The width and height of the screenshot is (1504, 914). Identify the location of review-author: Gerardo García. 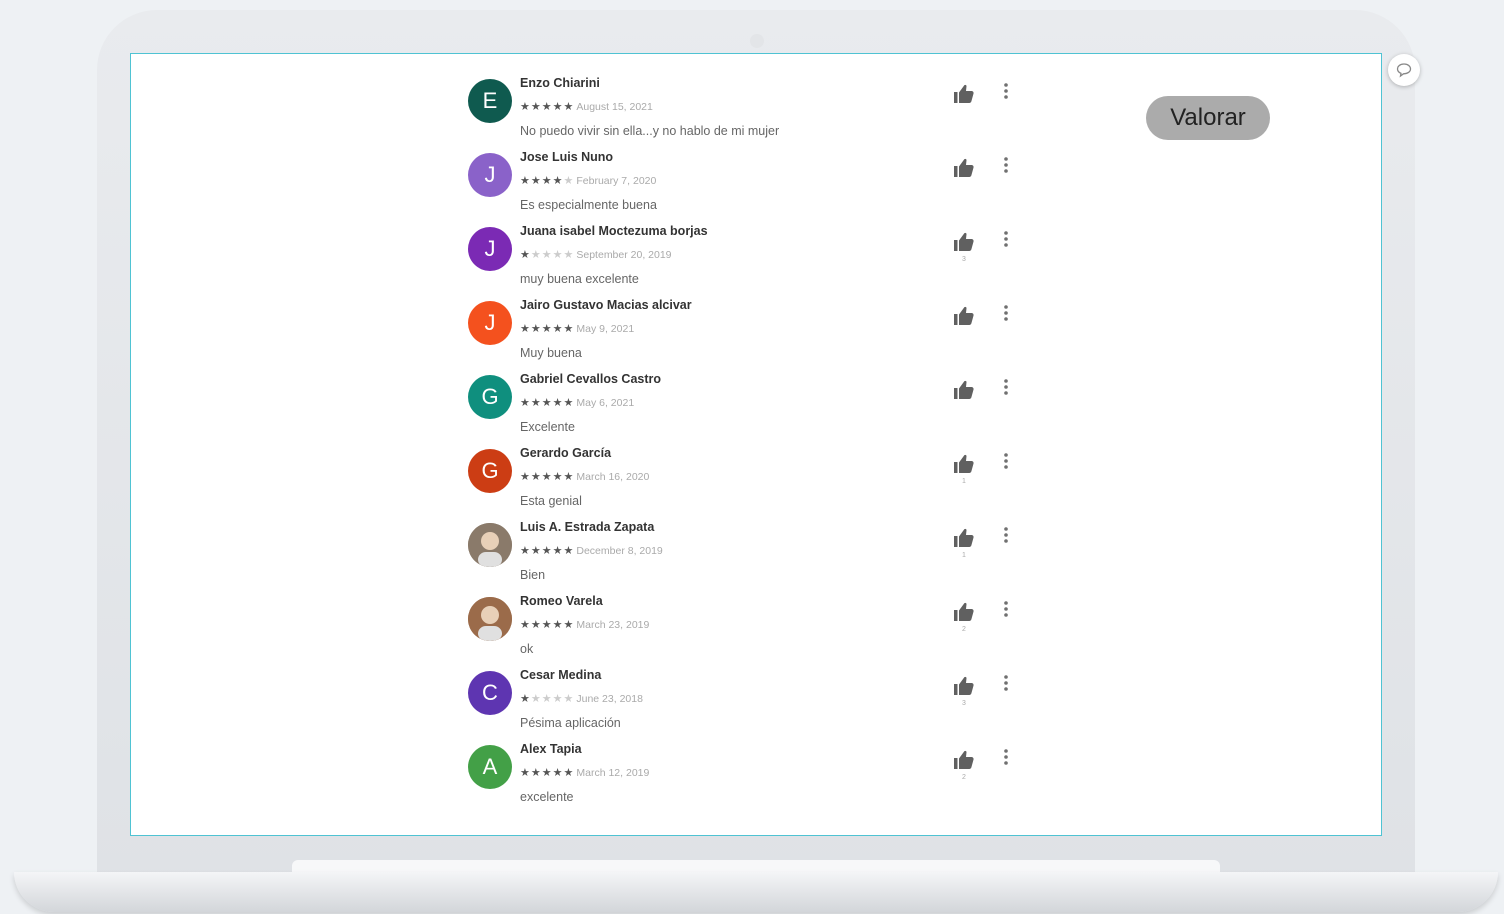
(566, 453).